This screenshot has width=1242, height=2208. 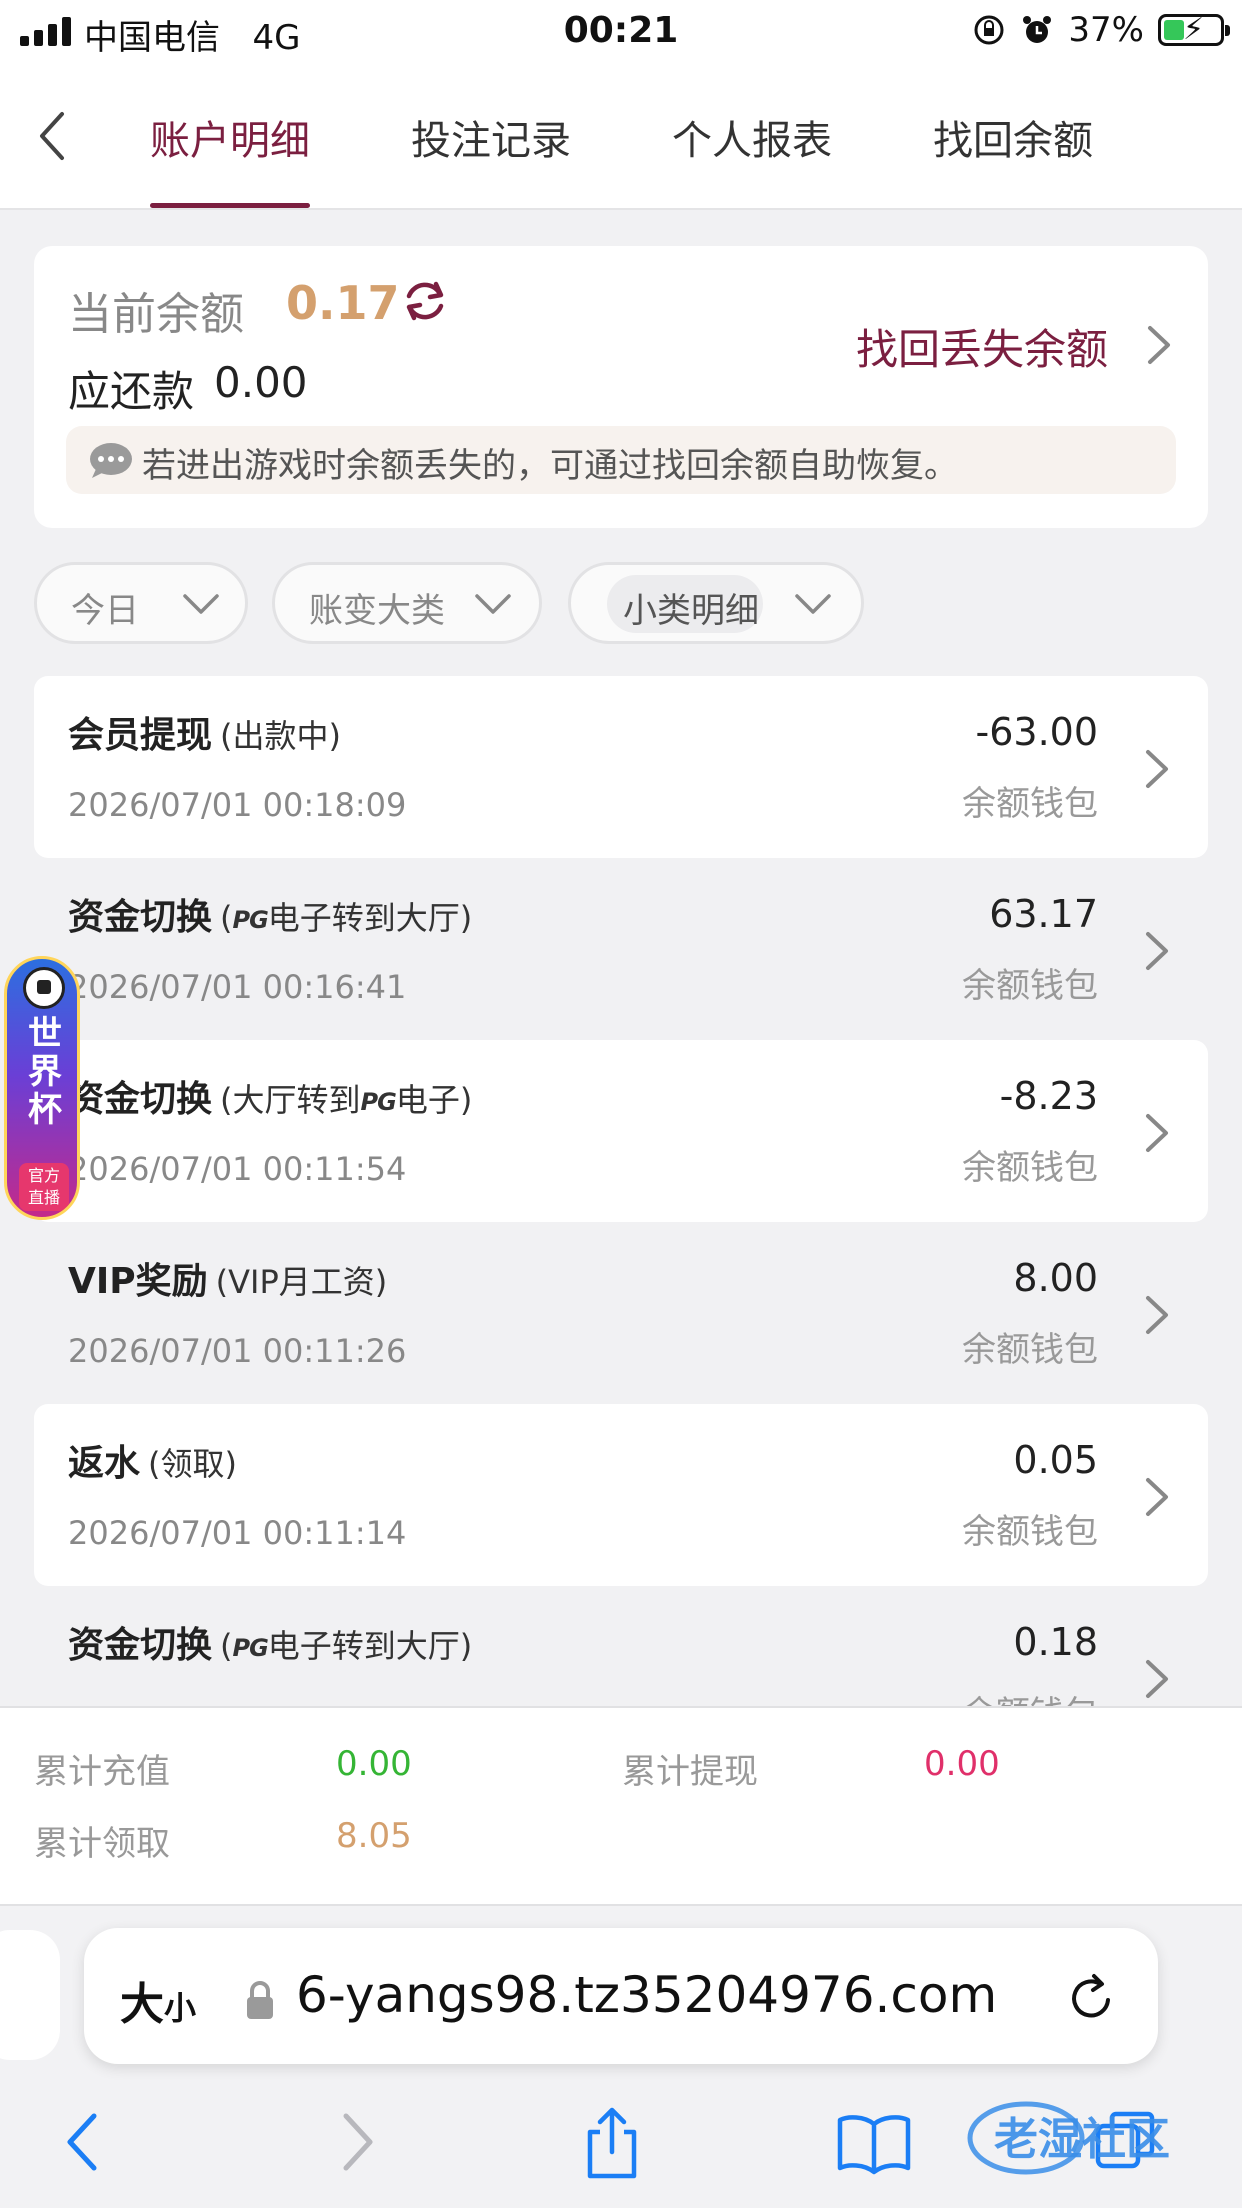 I want to click on recover-lost-balance-link: 找回丢失余额, so click(x=982, y=346).